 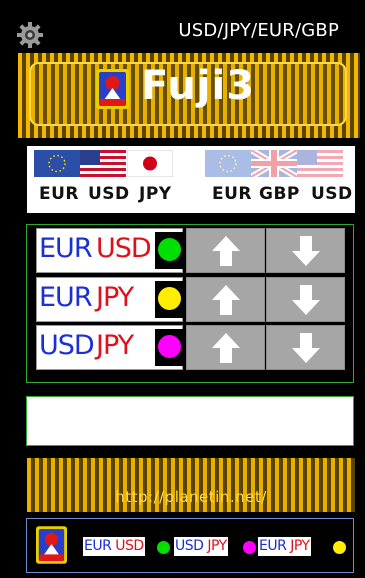 I want to click on pair-quote: USD, so click(x=124, y=248).